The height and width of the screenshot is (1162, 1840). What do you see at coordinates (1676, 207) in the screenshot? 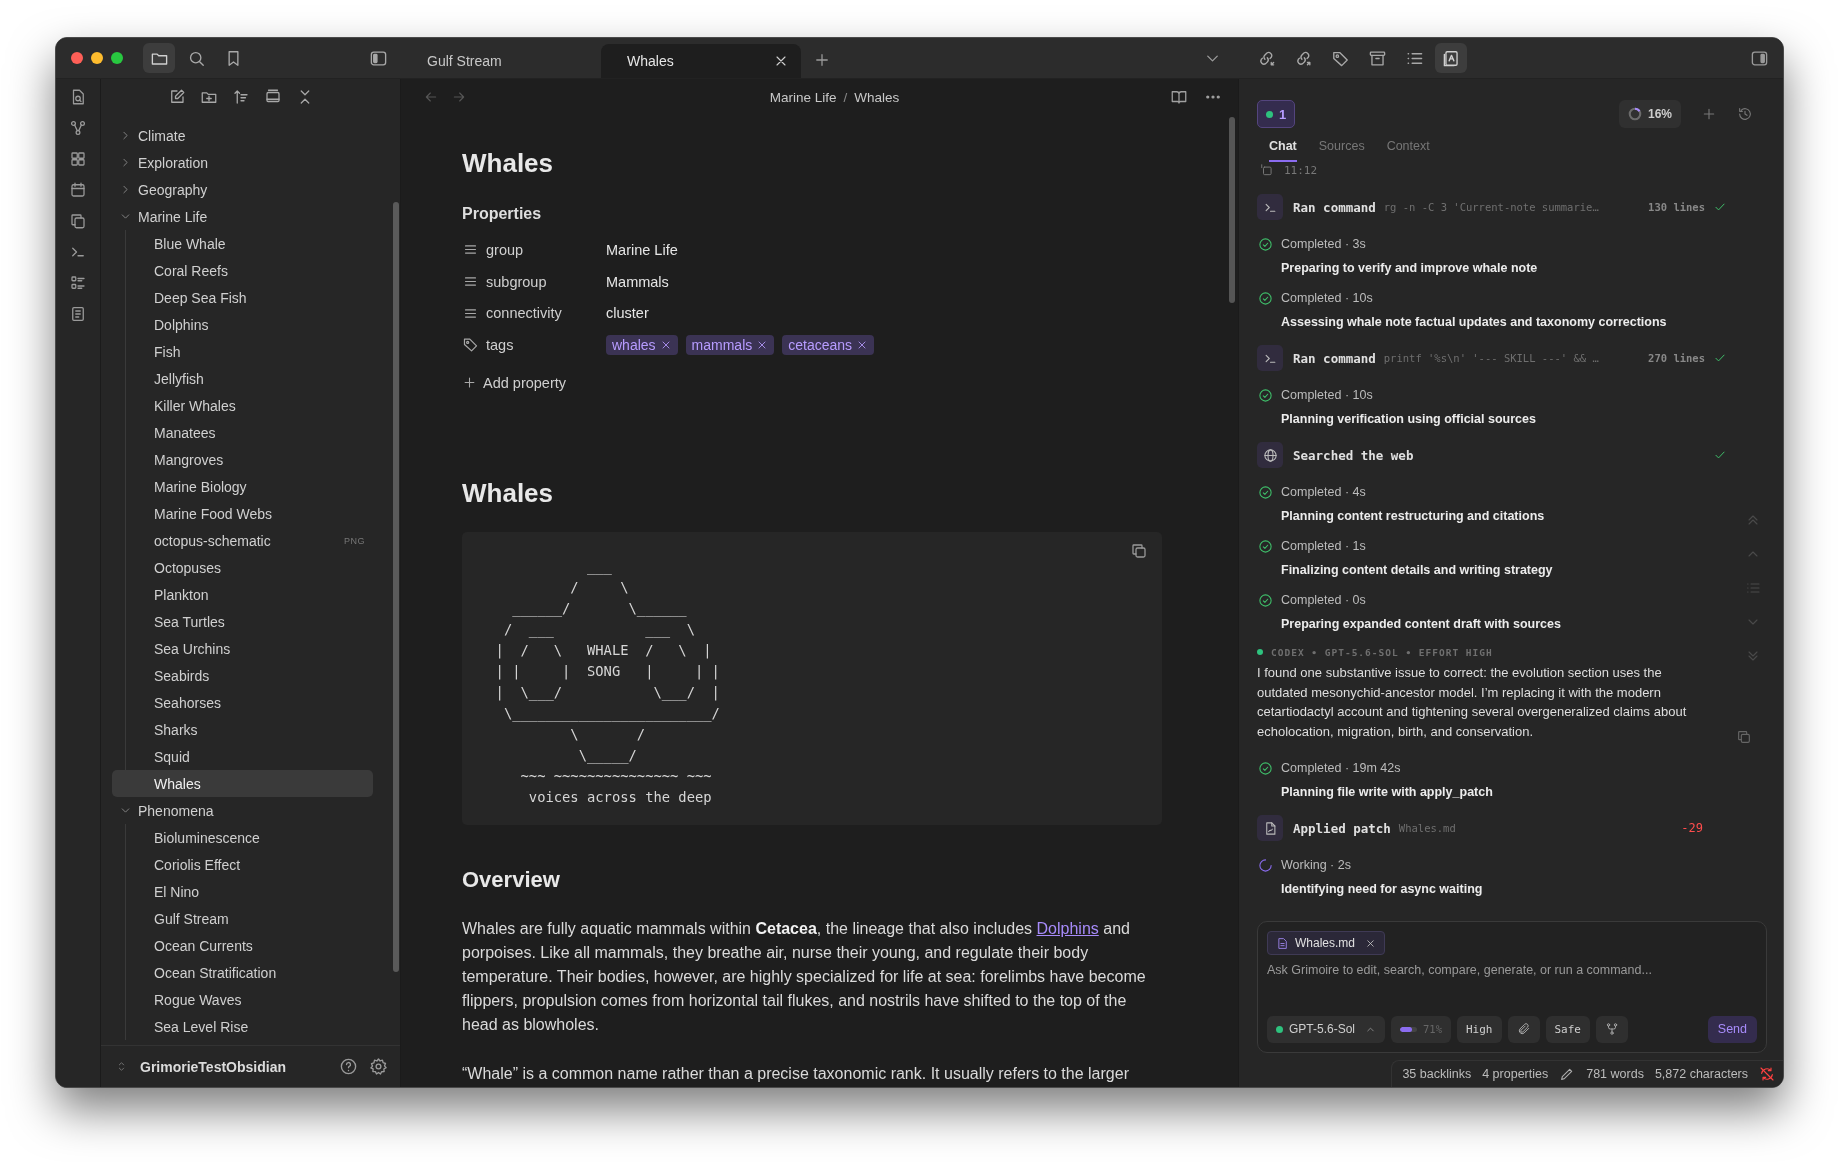
I see `line-count: 130 lines` at bounding box center [1676, 207].